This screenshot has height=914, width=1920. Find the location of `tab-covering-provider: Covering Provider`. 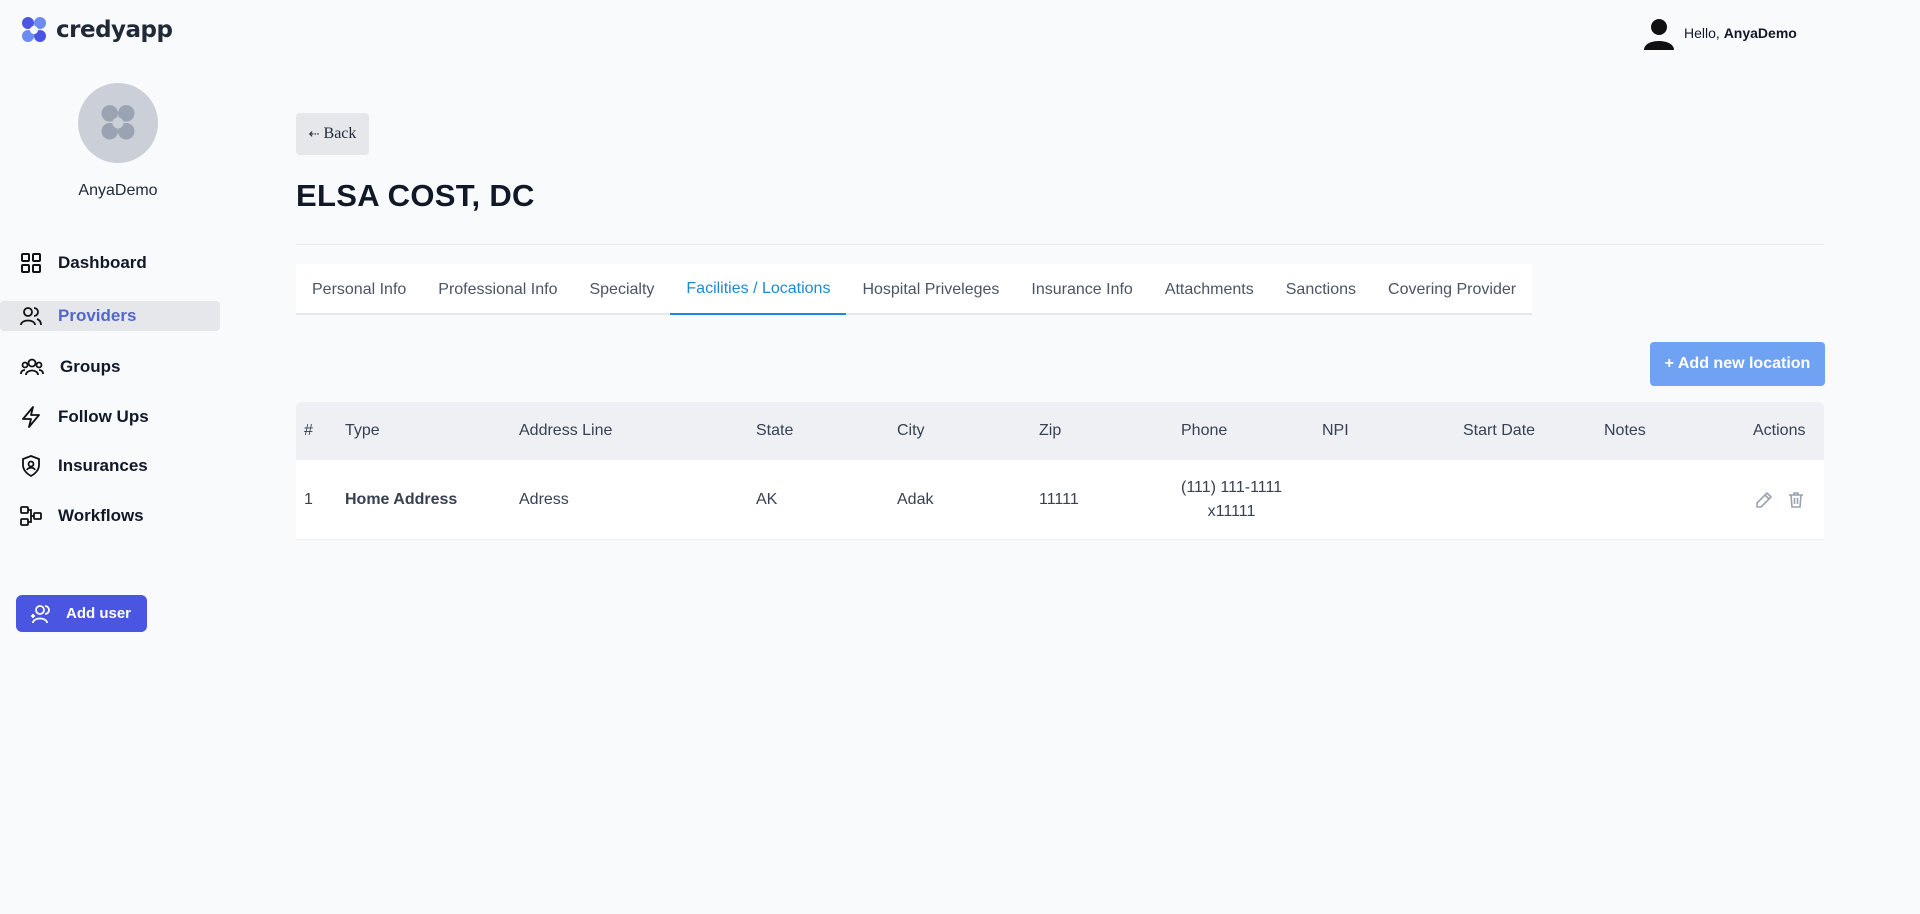

tab-covering-provider: Covering Provider is located at coordinates (1452, 289).